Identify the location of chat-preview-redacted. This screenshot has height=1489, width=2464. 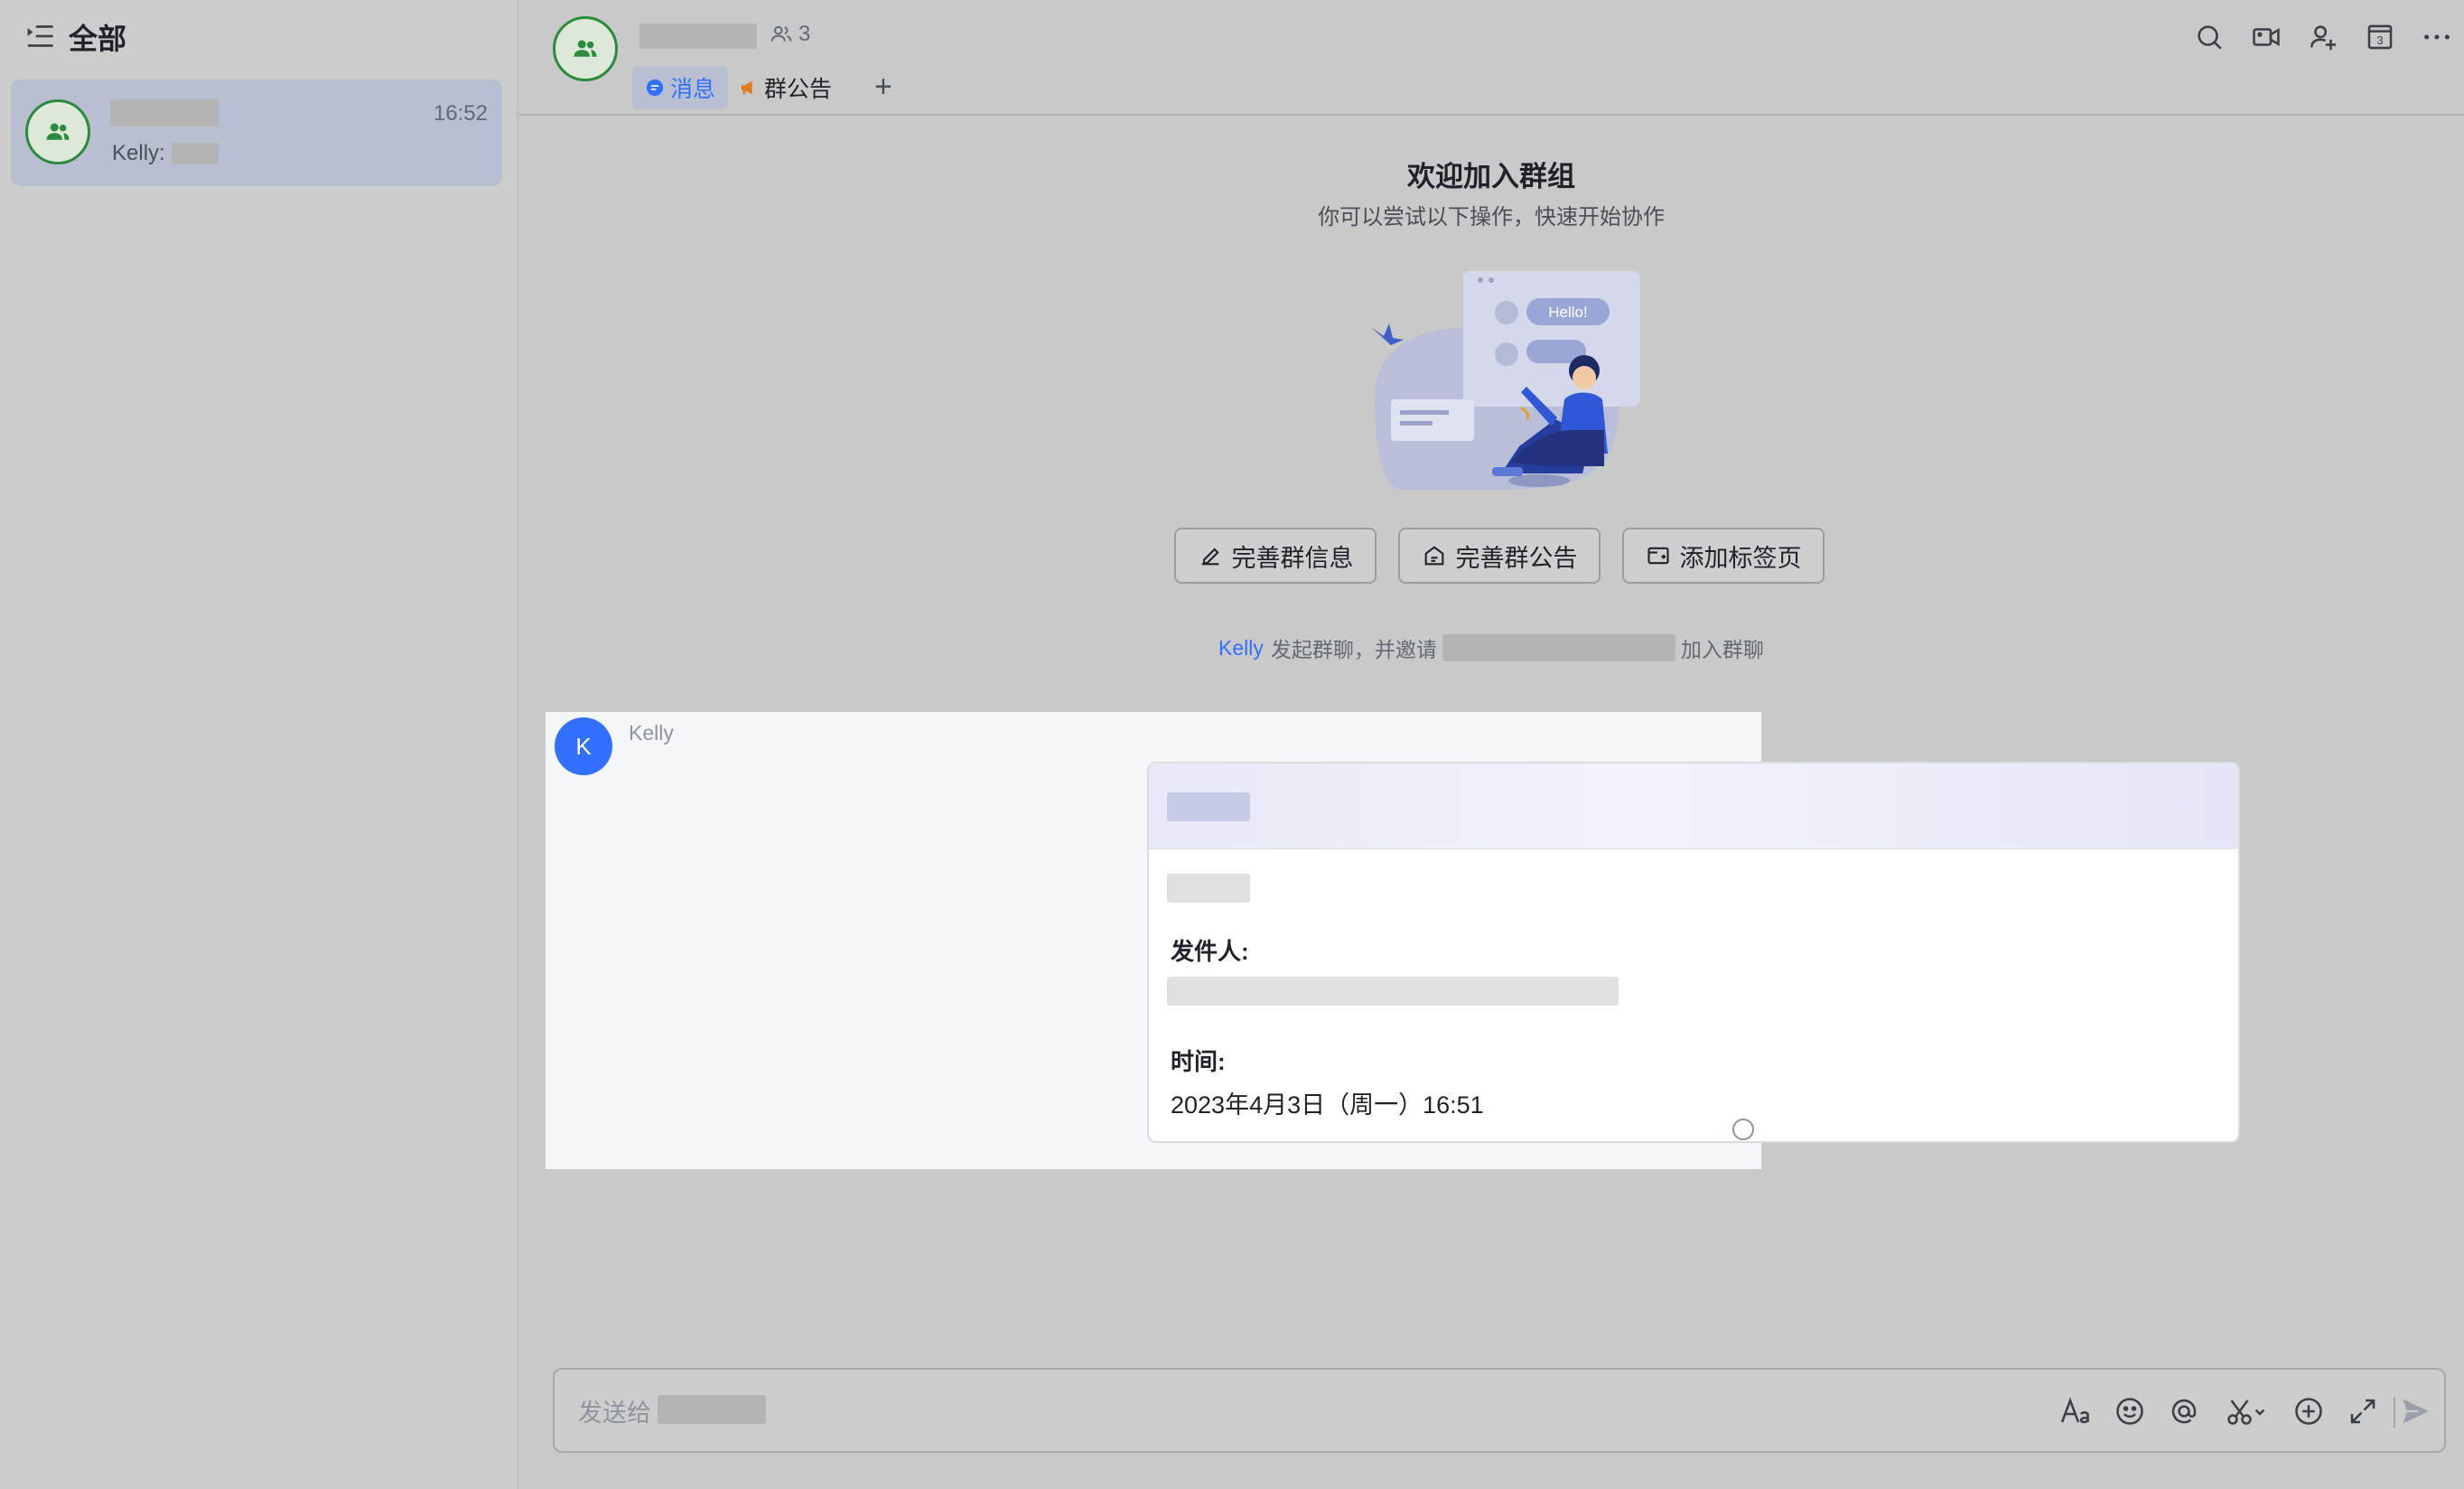
(195, 153).